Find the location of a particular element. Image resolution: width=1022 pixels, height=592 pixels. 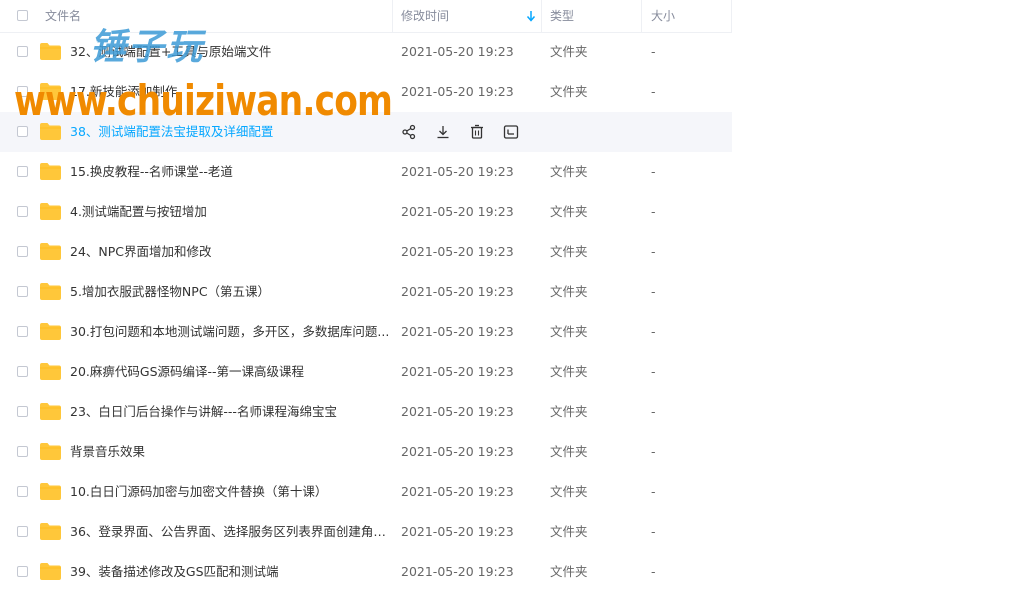

column-header-type: 类型 is located at coordinates (562, 16).